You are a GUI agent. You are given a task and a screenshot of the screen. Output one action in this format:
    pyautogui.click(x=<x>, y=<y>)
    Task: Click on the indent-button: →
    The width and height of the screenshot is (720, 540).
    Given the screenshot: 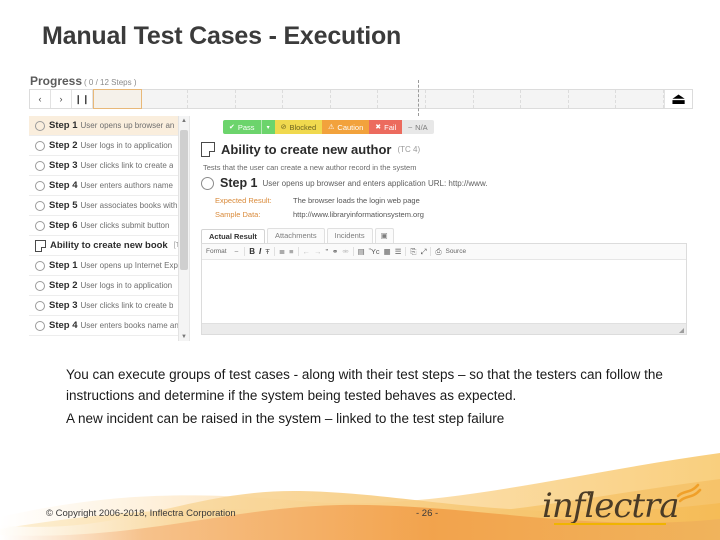 What is the action you would take?
    pyautogui.click(x=318, y=251)
    